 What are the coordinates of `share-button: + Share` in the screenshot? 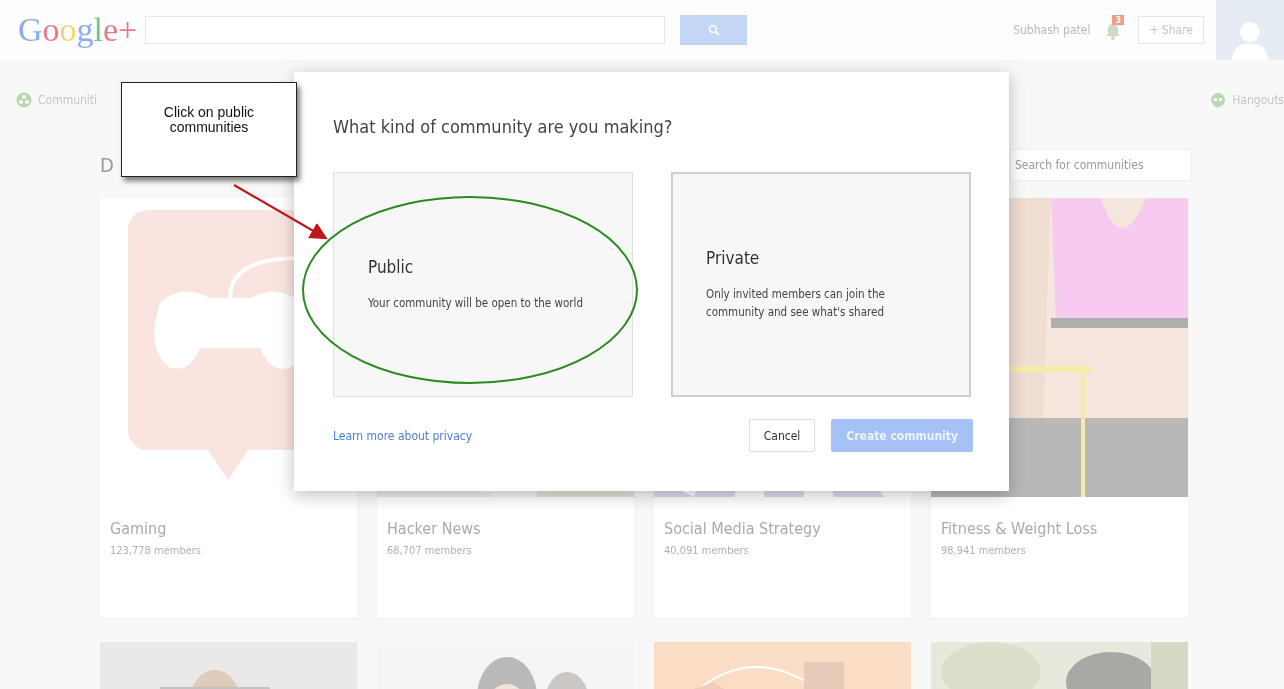 It's located at (1171, 30).